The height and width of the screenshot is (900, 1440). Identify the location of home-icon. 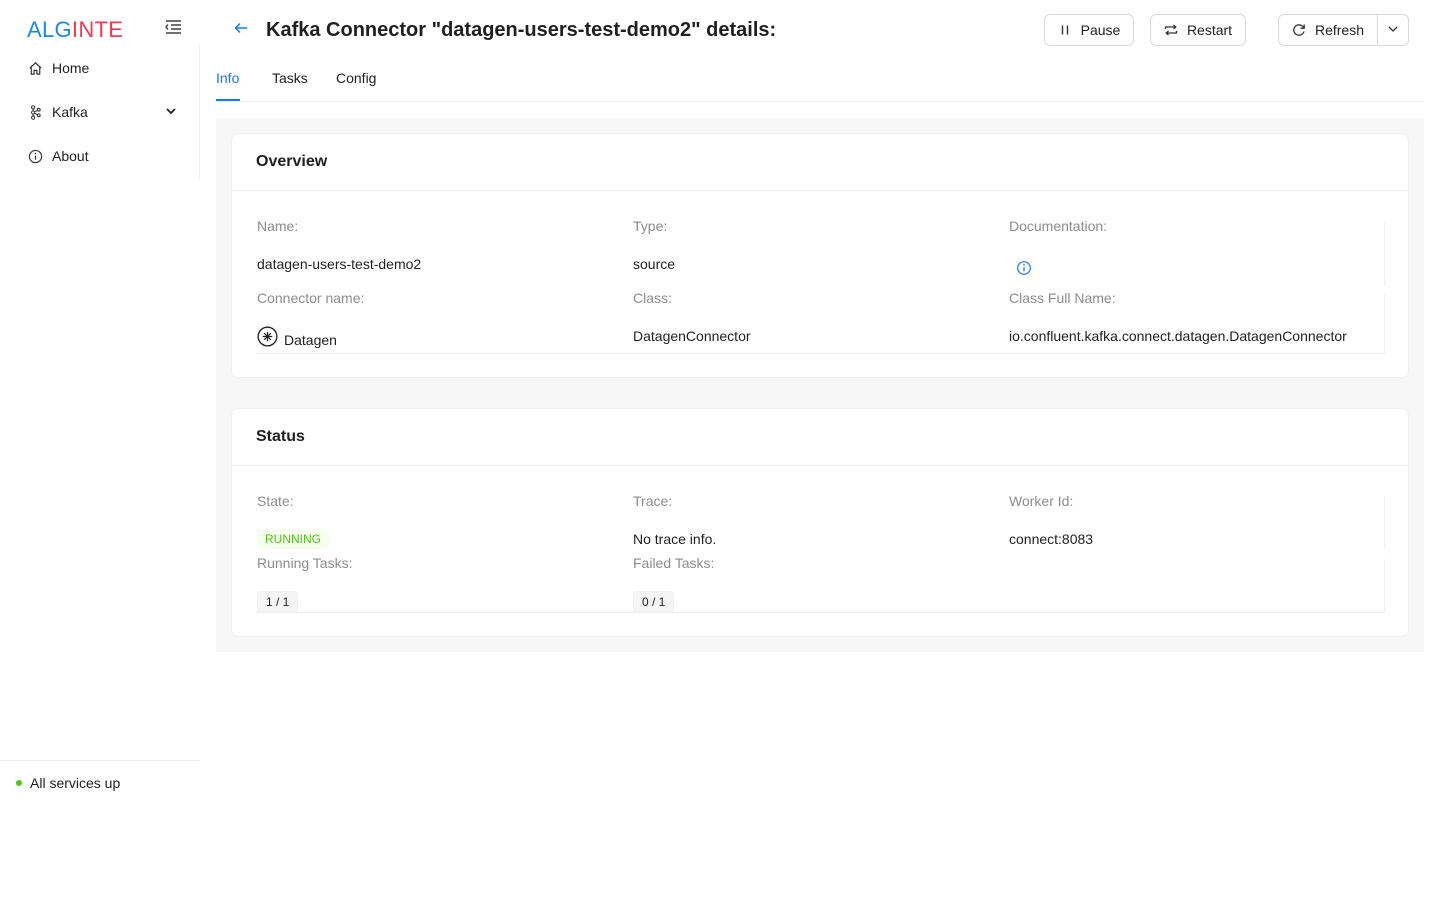
(35, 68).